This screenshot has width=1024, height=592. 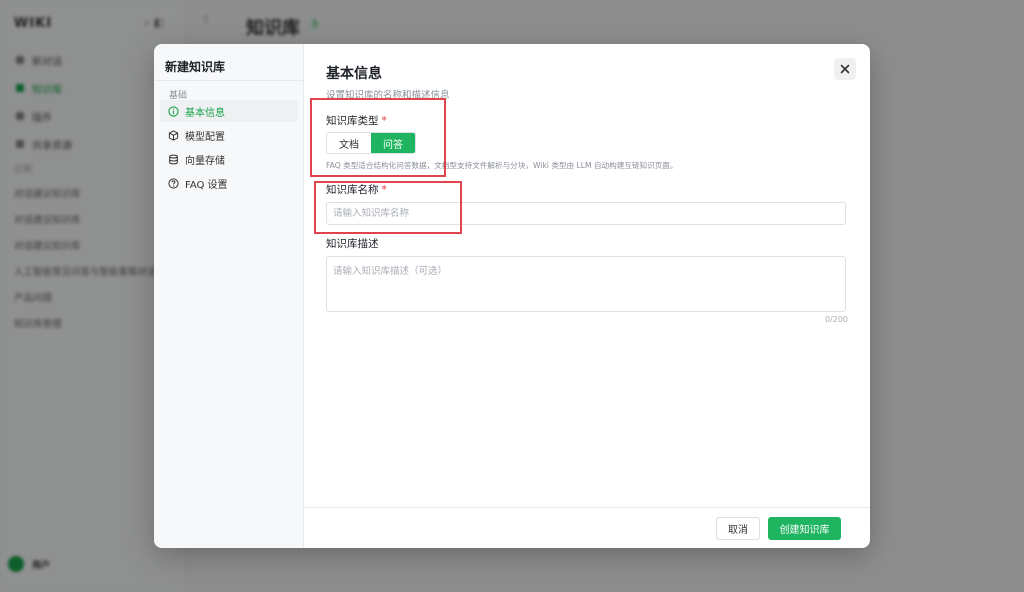 I want to click on question-icon, so click(x=173, y=183).